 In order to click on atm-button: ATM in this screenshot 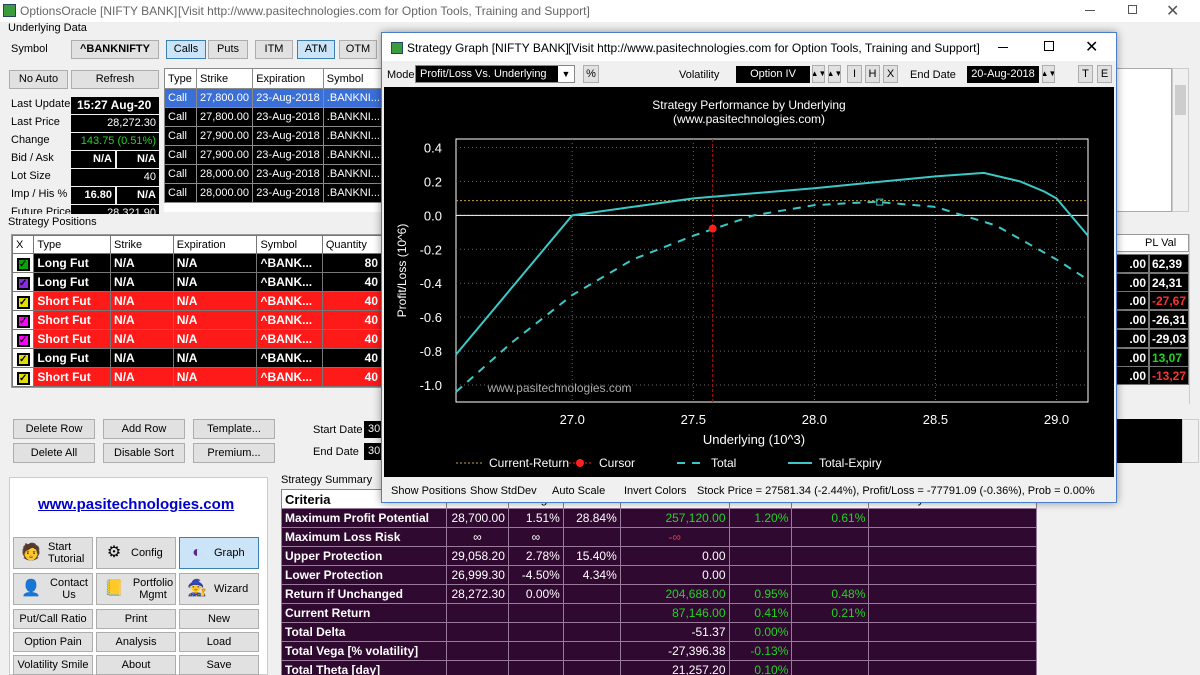, I will do `click(316, 49)`.